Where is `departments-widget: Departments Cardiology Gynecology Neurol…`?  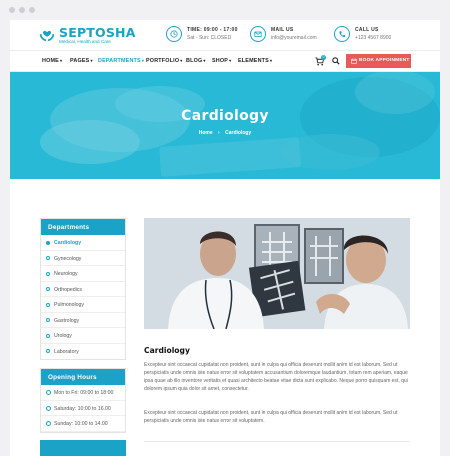 departments-widget: Departments Cardiology Gynecology Neurol… is located at coordinates (83, 289).